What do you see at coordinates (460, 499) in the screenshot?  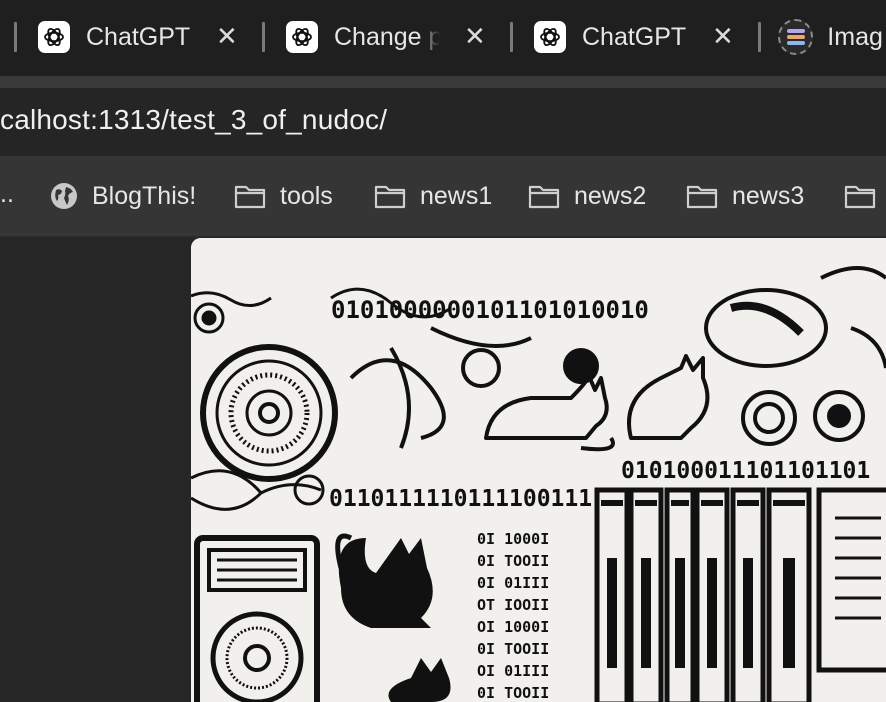 I see `binary-row: 0110111110111100111` at bounding box center [460, 499].